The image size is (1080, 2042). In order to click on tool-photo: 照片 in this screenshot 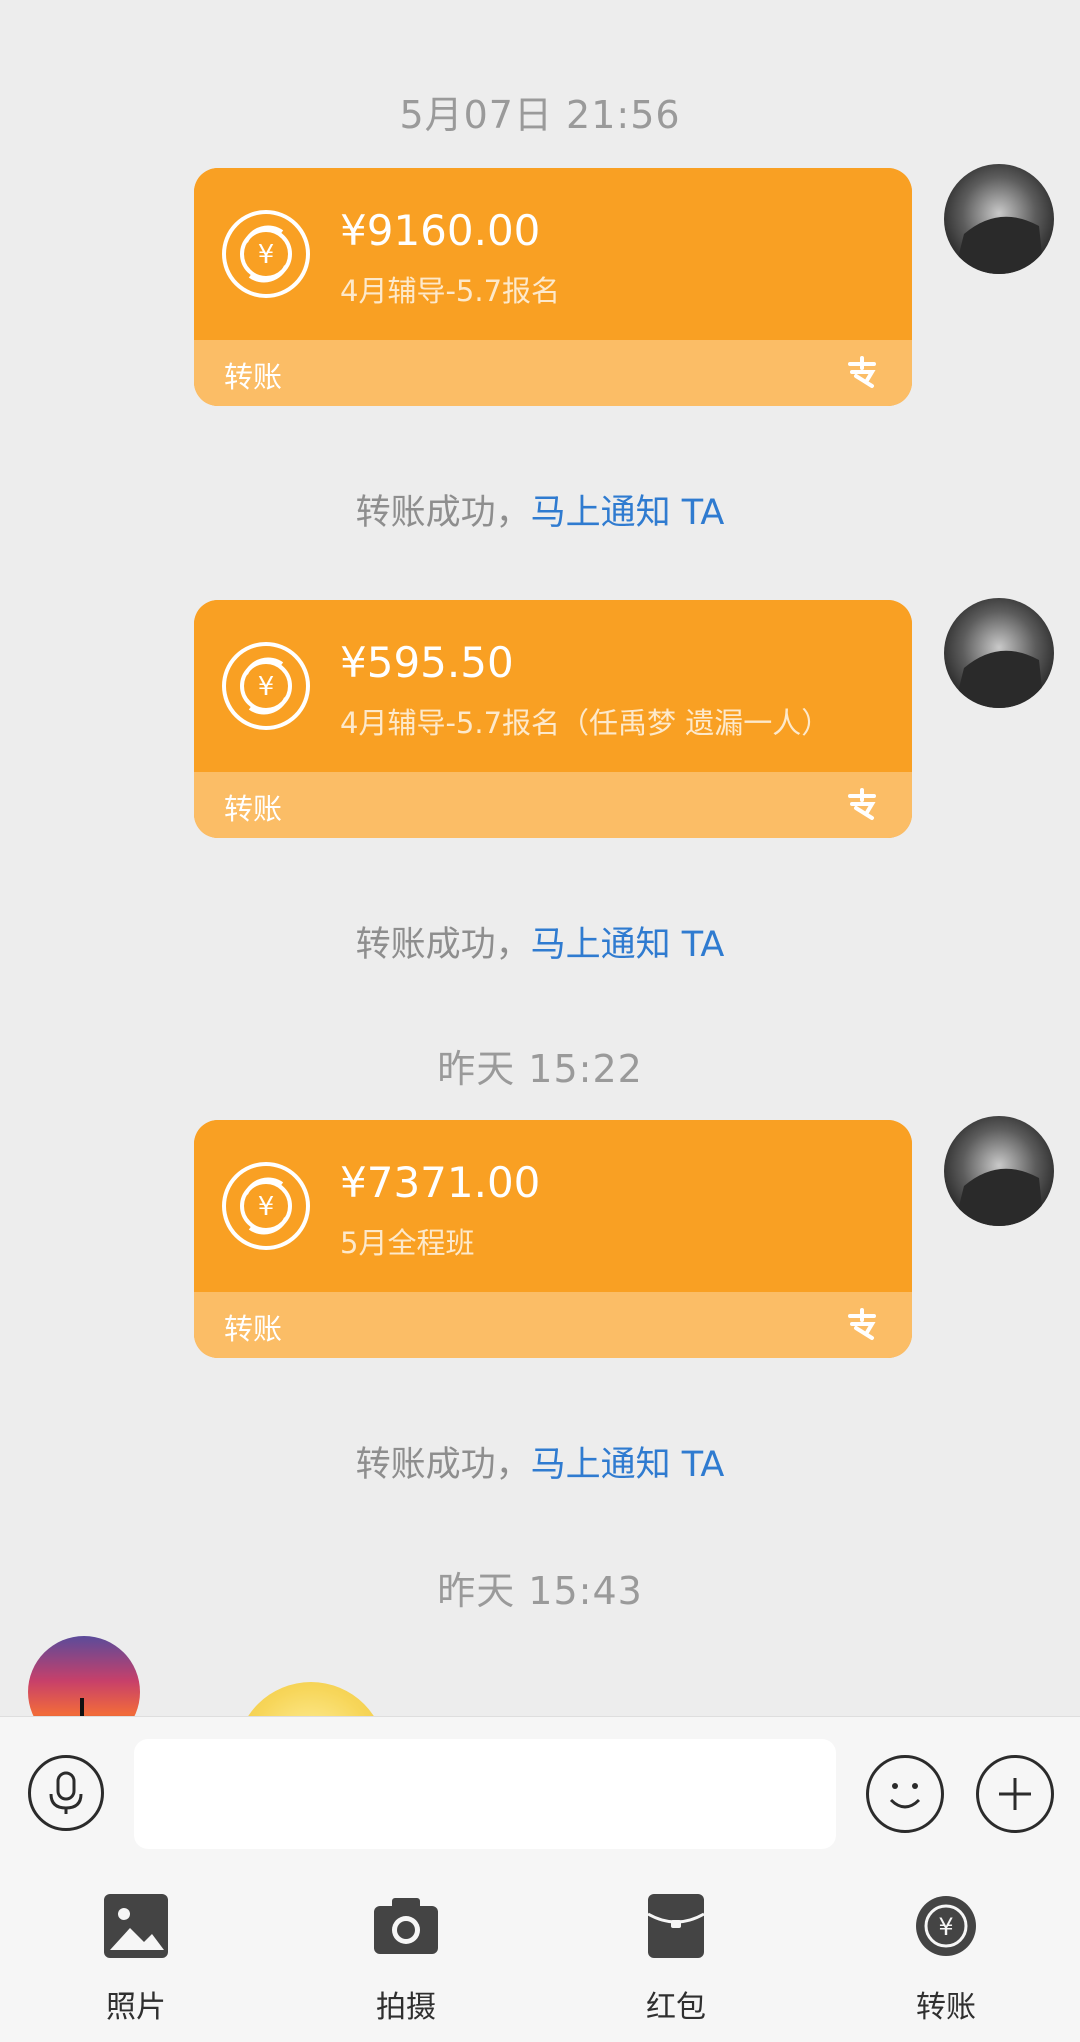, I will do `click(136, 1957)`.